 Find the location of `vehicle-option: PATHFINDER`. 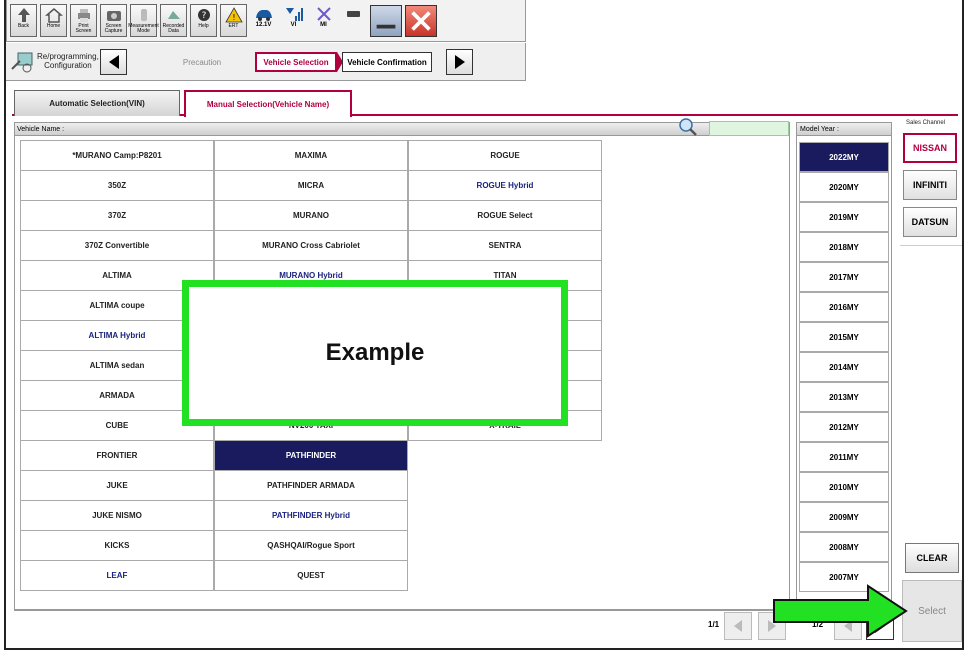

vehicle-option: PATHFINDER is located at coordinates (311, 455).